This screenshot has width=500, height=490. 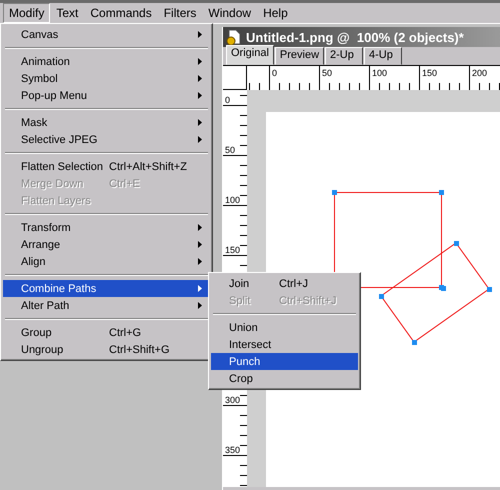 I want to click on menu-item: Arrange, so click(x=106, y=244).